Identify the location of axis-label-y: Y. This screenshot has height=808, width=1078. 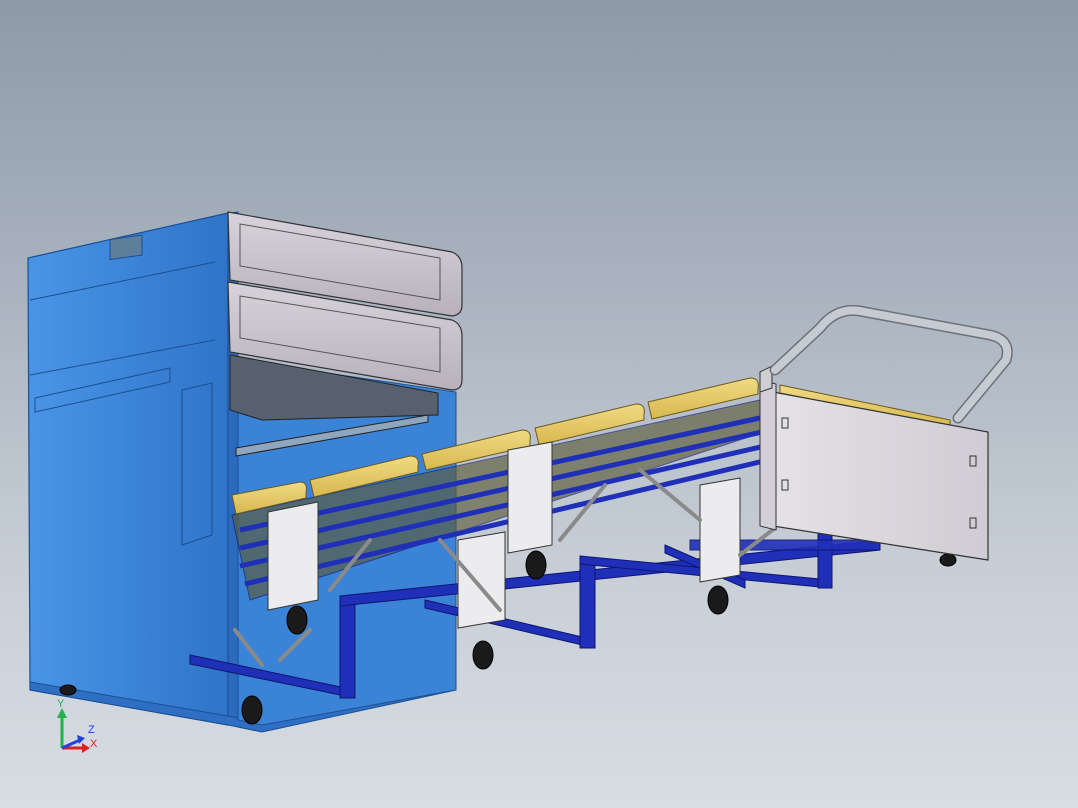
(61, 704).